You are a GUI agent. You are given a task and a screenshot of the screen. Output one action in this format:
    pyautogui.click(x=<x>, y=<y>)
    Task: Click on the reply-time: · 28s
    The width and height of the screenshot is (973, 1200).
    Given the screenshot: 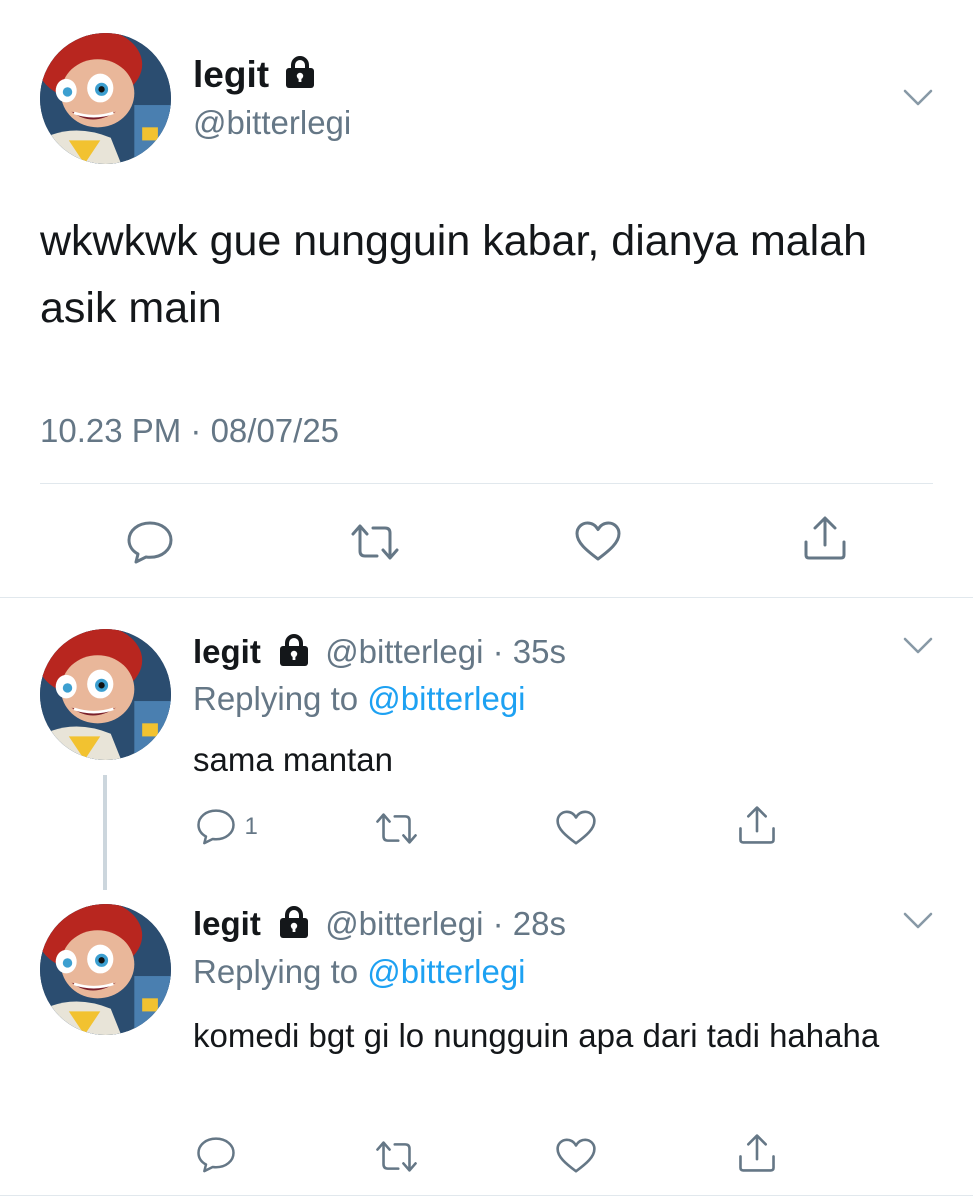 What is the action you would take?
    pyautogui.click(x=529, y=923)
    